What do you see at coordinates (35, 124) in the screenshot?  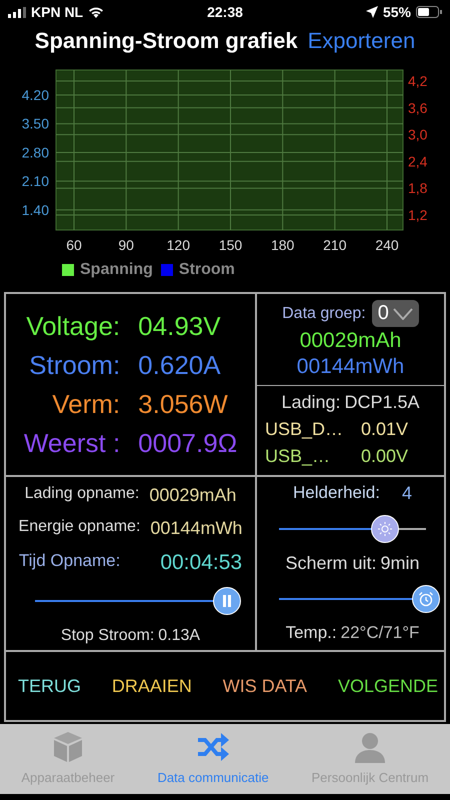 I see `y-axis-label: 3.50` at bounding box center [35, 124].